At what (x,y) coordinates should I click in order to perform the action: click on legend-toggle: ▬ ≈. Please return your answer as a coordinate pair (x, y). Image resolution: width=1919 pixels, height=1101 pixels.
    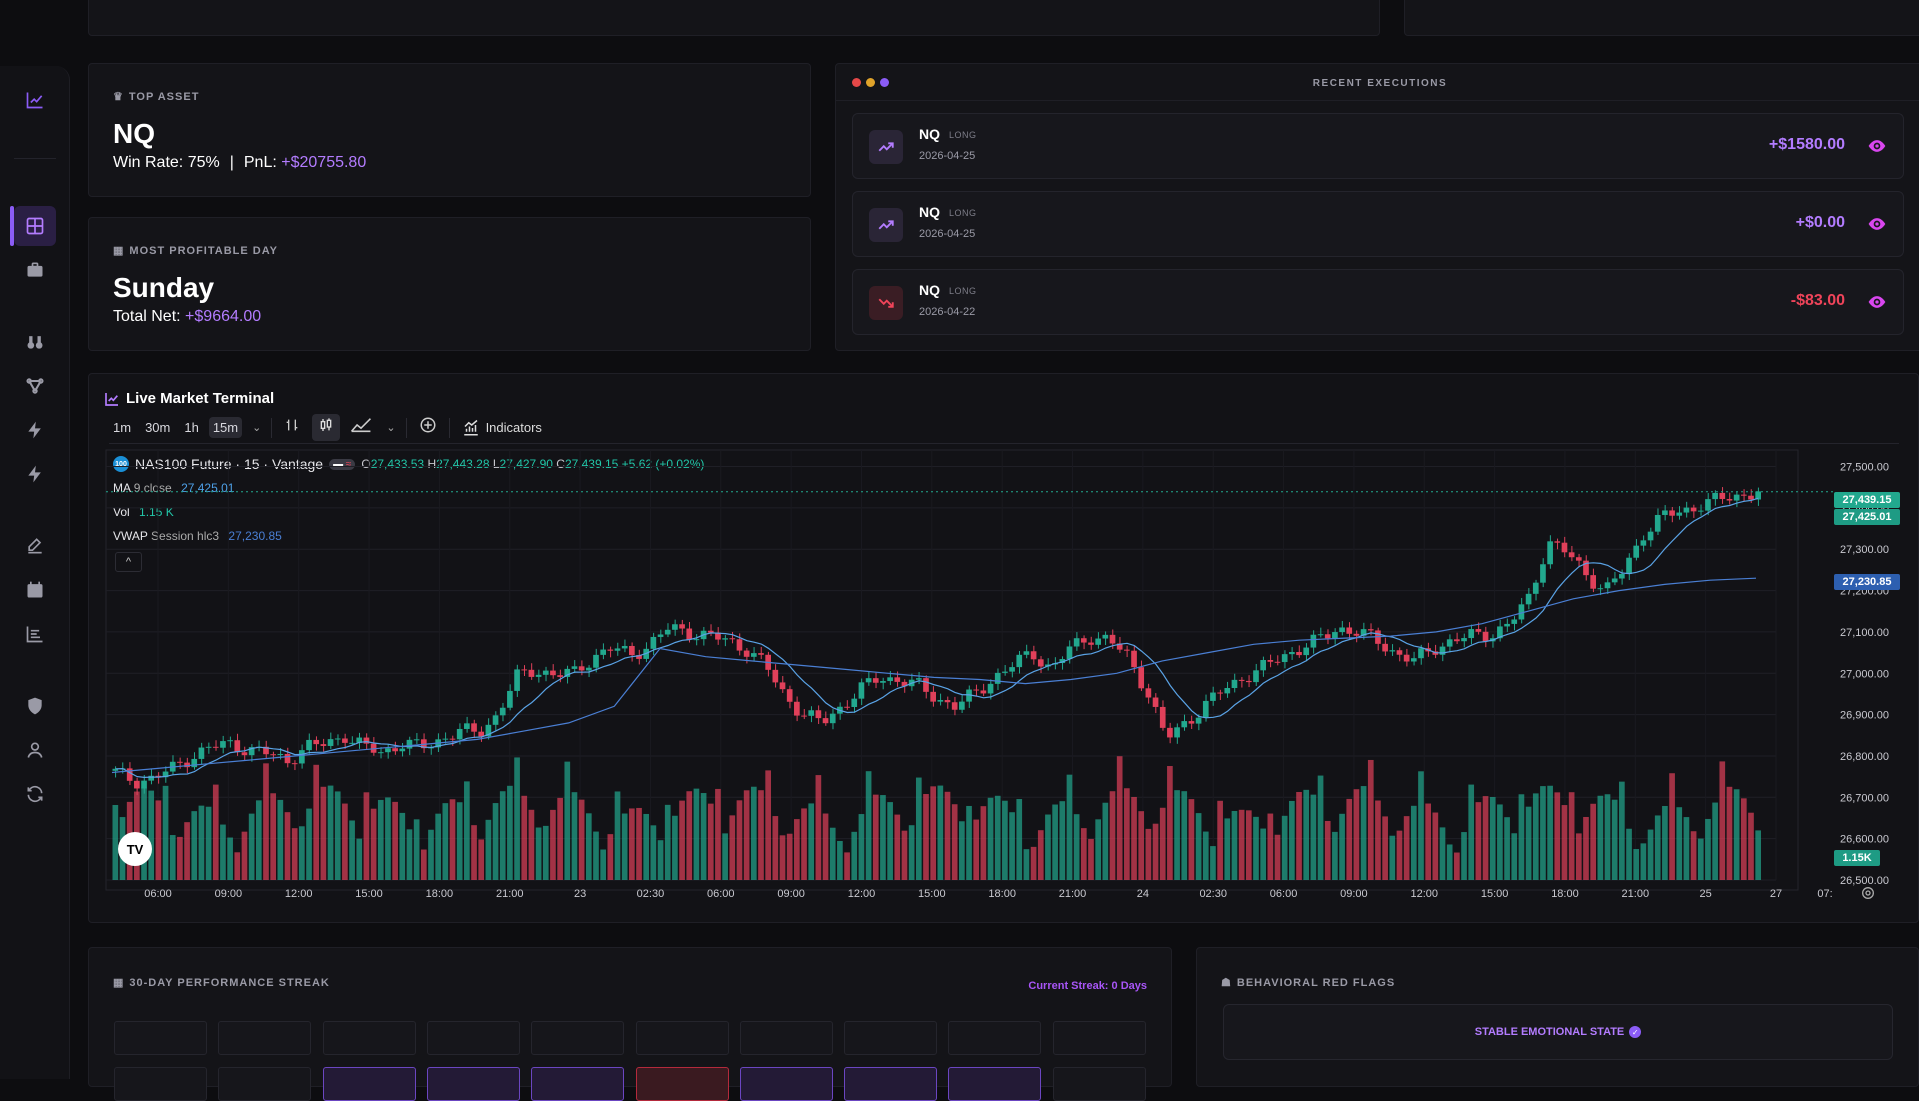
    Looking at the image, I should click on (342, 464).